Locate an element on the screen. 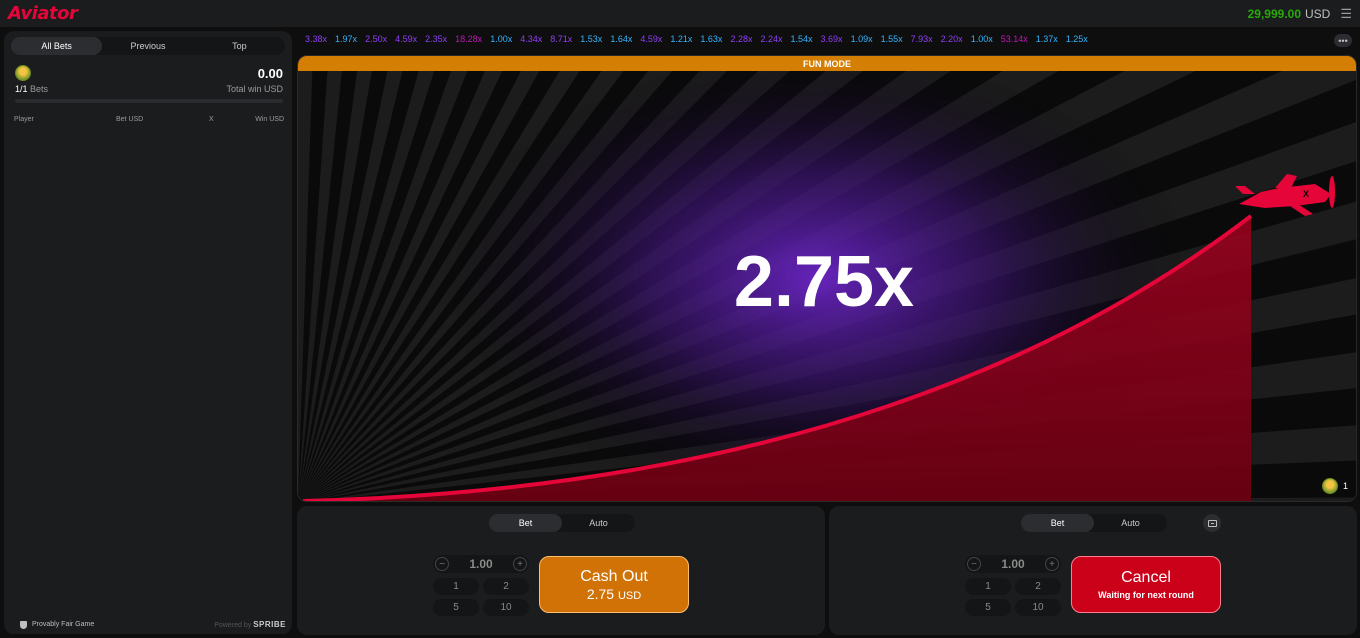 Image resolution: width=1360 pixels, height=638 pixels. sidebar-footer: Provably Fair Game Powered by SPRIBE is located at coordinates (153, 624).